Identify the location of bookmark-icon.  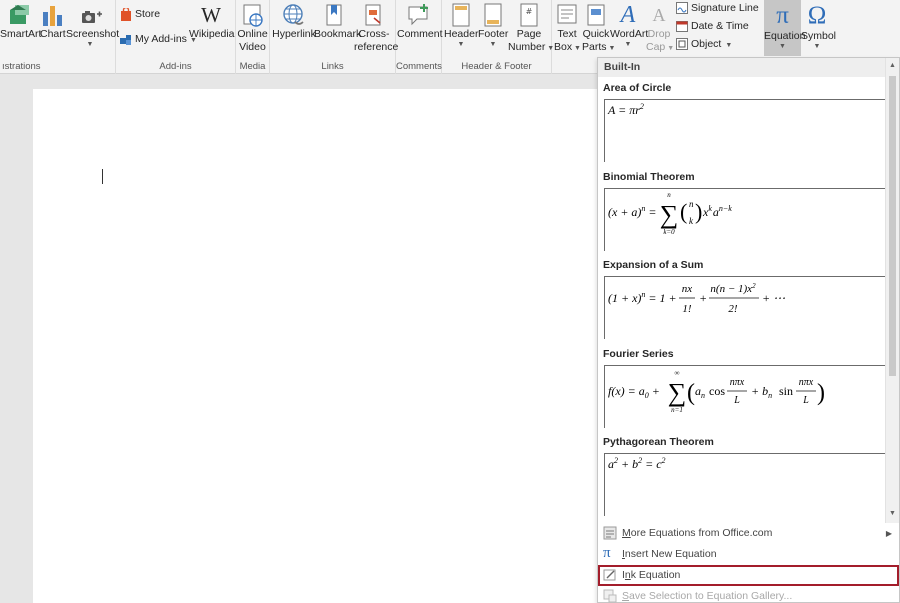
(334, 15).